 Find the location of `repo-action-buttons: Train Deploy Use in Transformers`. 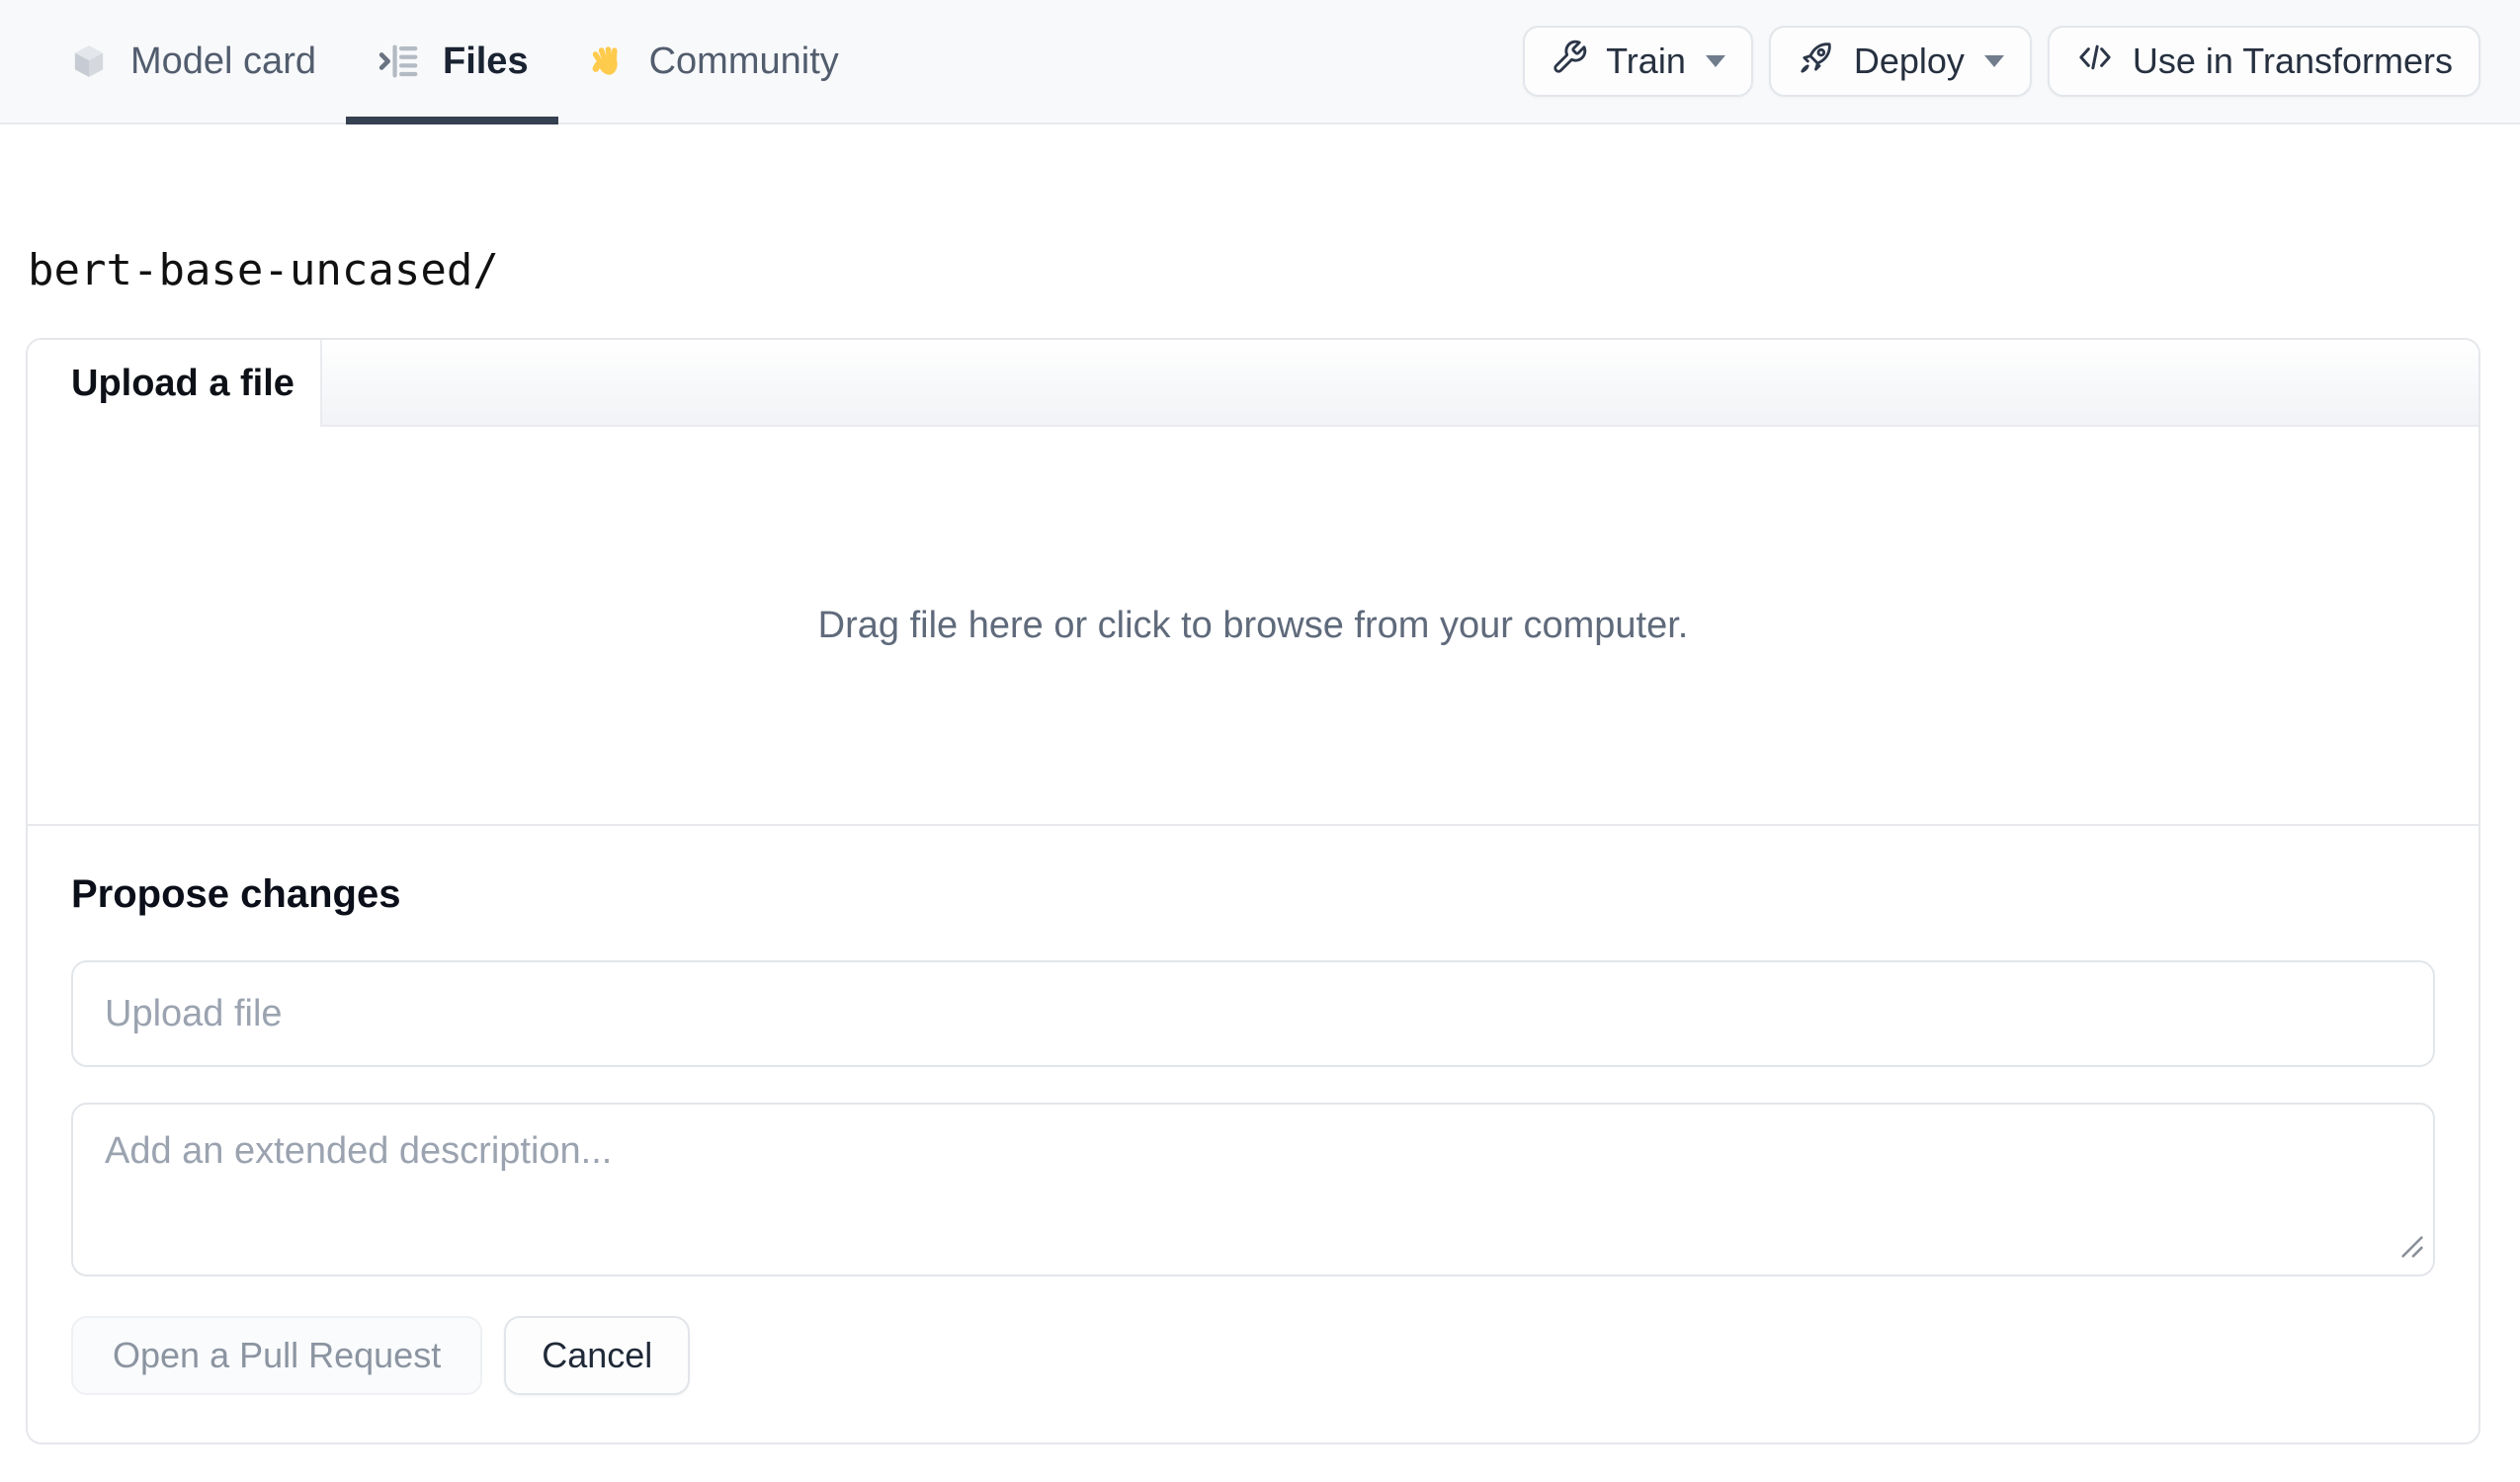

repo-action-buttons: Train Deploy Use in Transformers is located at coordinates (2001, 61).